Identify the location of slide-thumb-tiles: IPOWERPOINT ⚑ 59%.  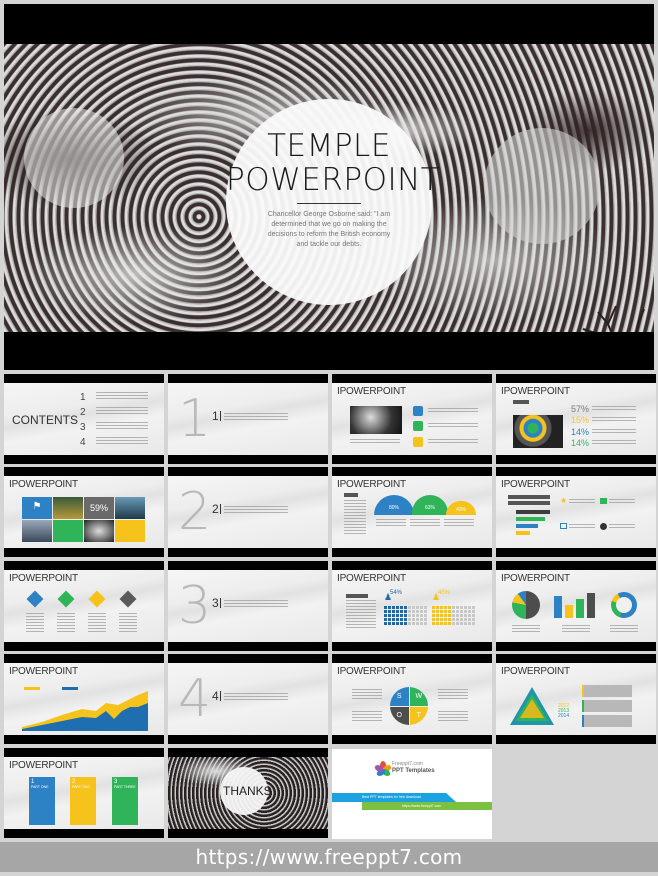
(84, 512).